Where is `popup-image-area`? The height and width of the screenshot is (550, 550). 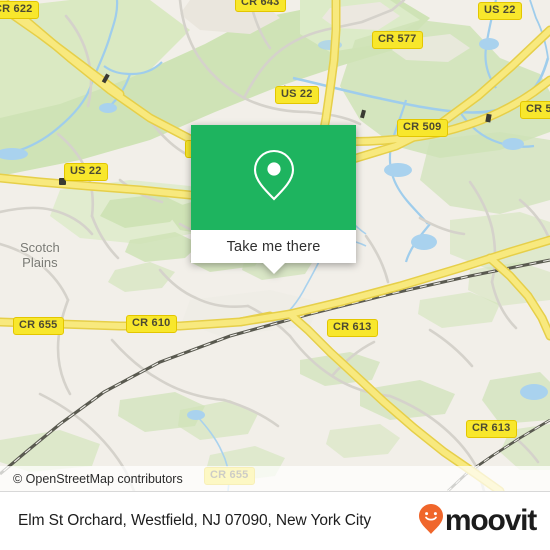 popup-image-area is located at coordinates (273, 177).